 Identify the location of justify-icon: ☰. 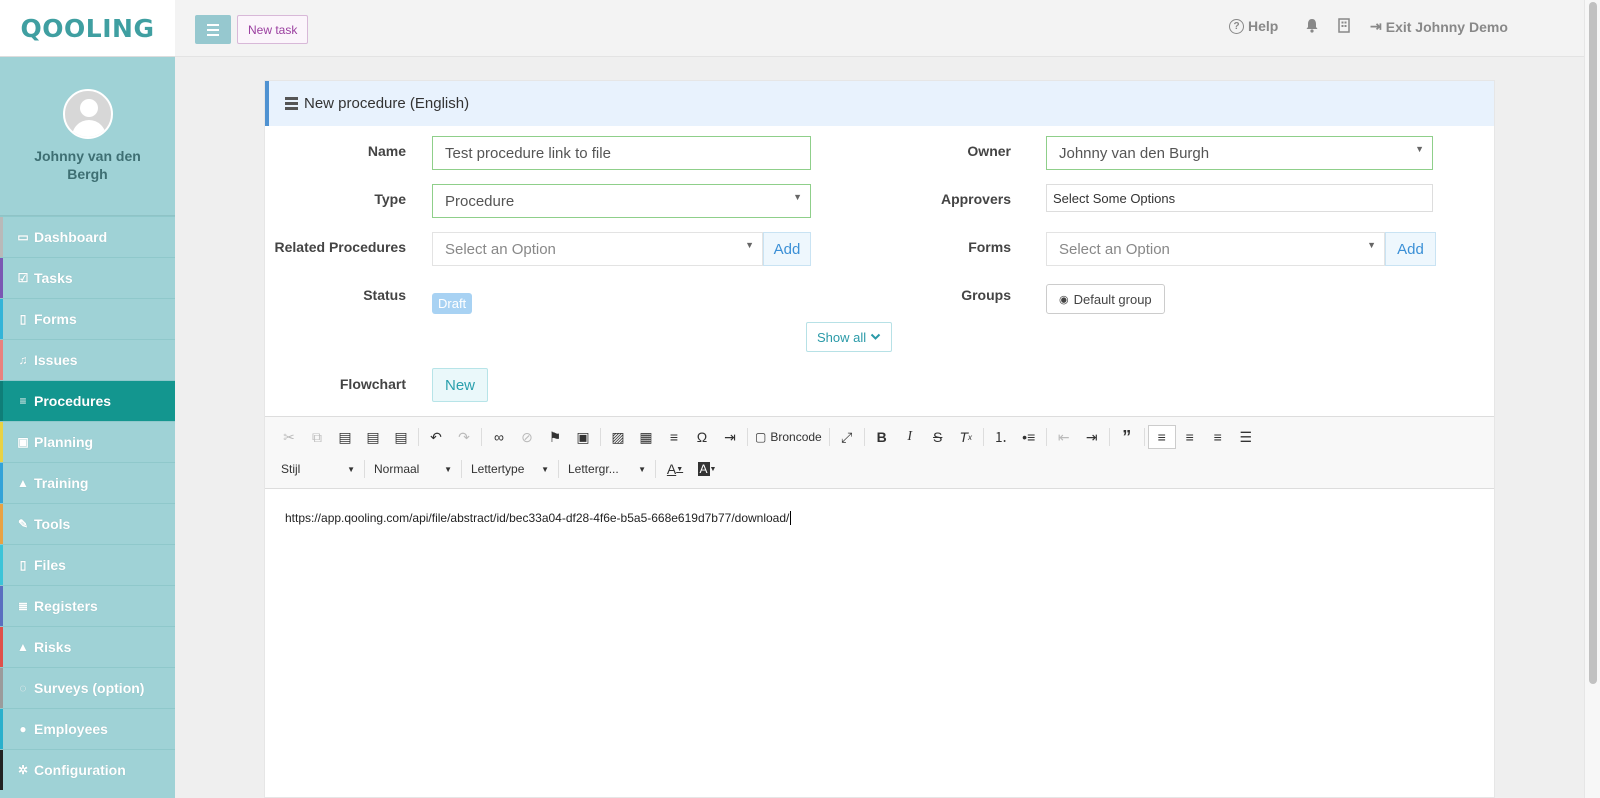
(1246, 437).